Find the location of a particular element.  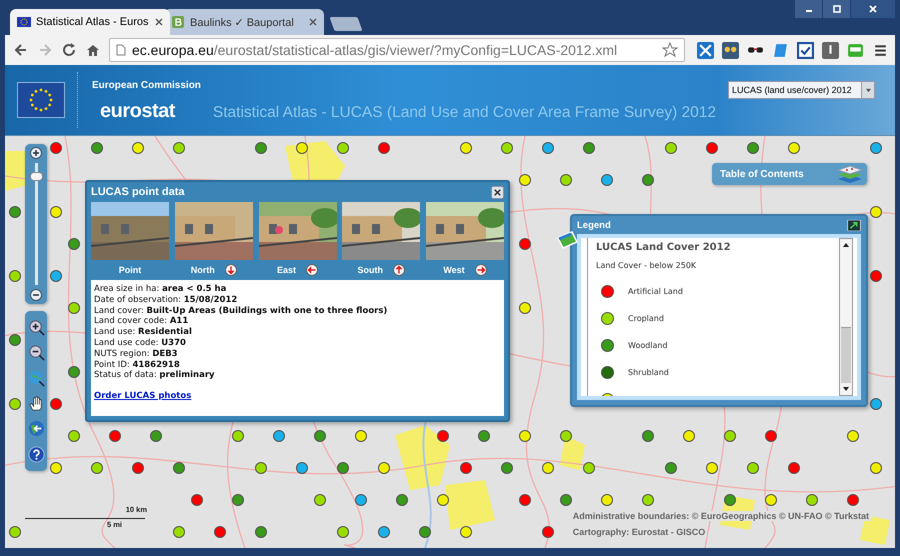

legend-subheading: Land Cover - below 250K is located at coordinates (647, 265).